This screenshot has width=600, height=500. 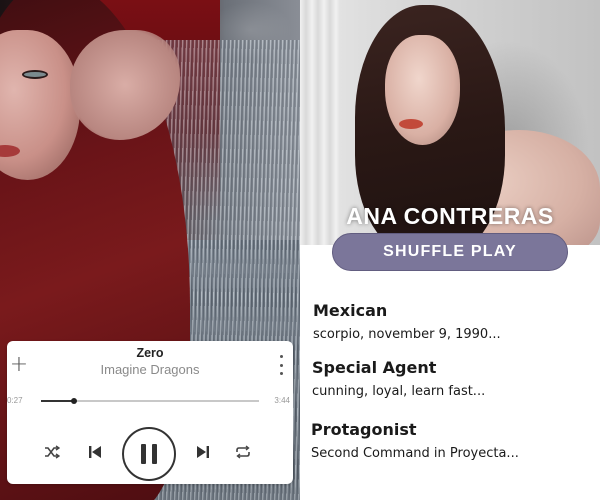 I want to click on time-total: 3:44, so click(x=282, y=400).